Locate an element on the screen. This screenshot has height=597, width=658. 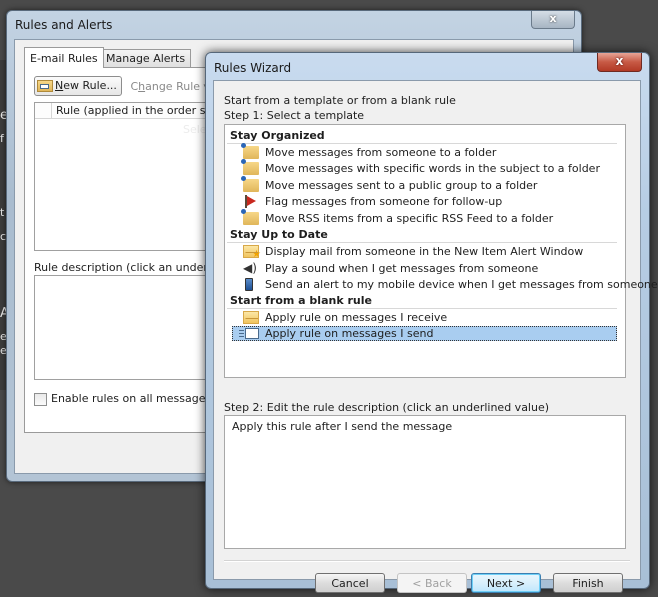
new-rule-mnemonic: N is located at coordinates (59, 85).